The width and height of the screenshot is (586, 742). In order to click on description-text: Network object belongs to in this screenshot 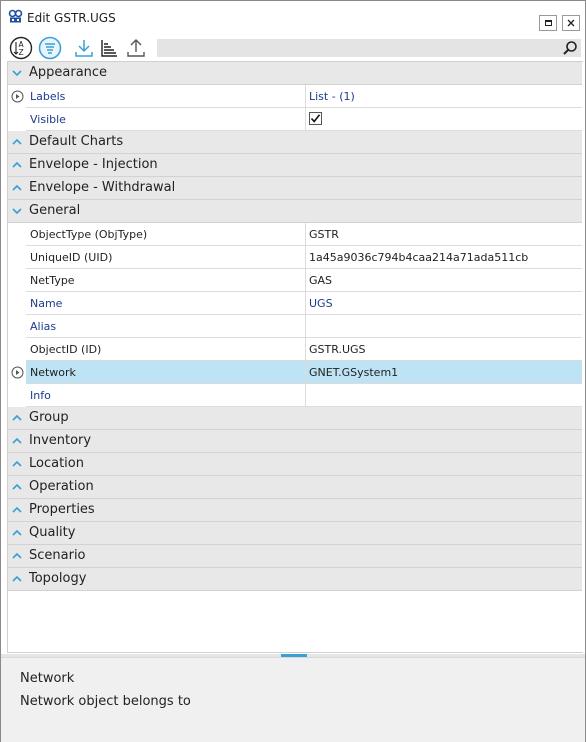, I will do `click(105, 701)`.